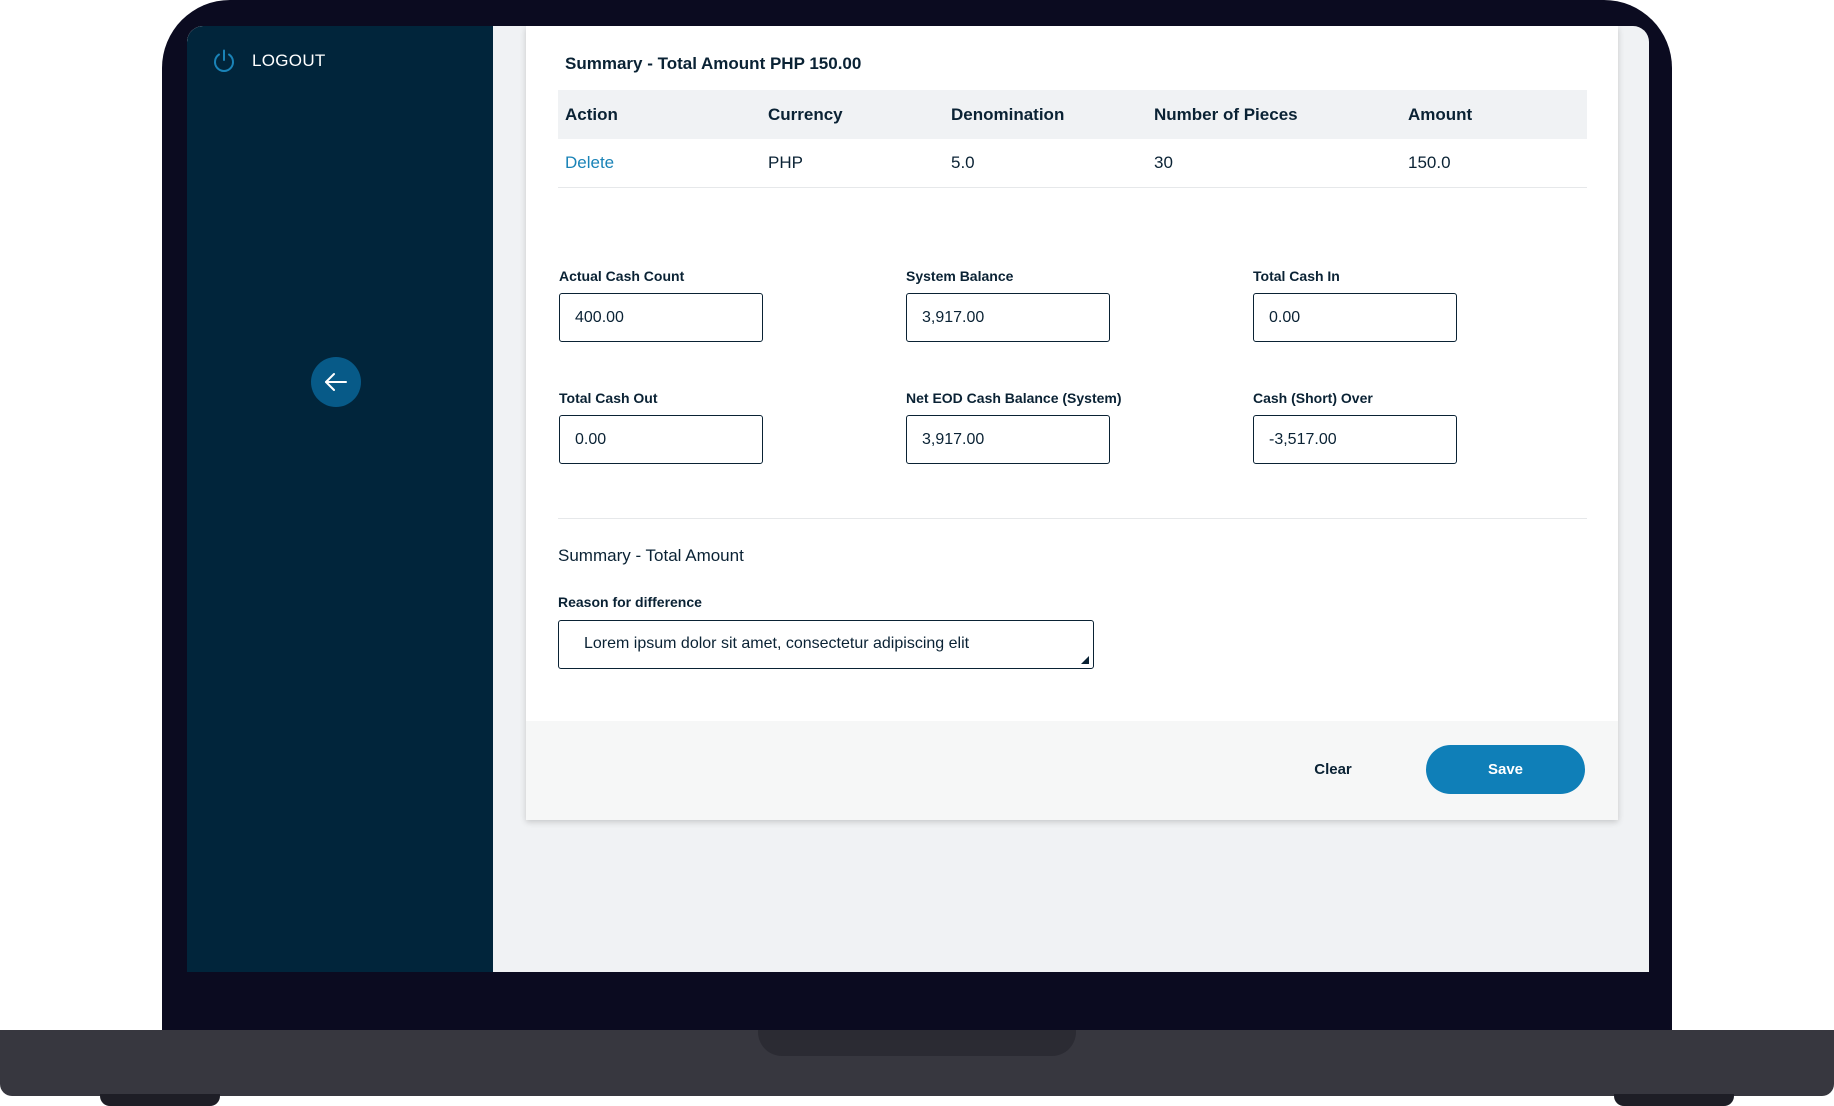 The width and height of the screenshot is (1834, 1106). What do you see at coordinates (1296, 276) in the screenshot?
I see `total-cash-in-label: Total Cash In` at bounding box center [1296, 276].